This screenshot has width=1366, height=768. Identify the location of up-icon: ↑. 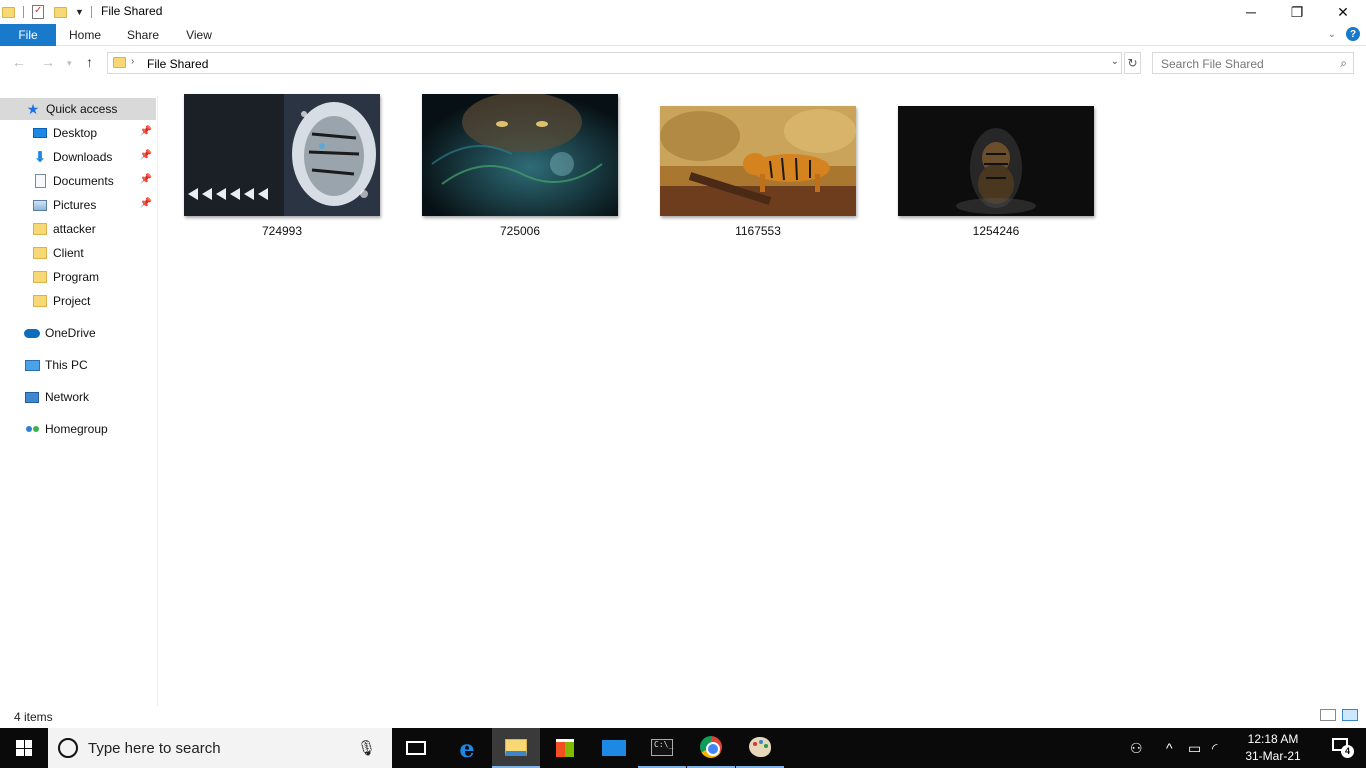
(89, 62).